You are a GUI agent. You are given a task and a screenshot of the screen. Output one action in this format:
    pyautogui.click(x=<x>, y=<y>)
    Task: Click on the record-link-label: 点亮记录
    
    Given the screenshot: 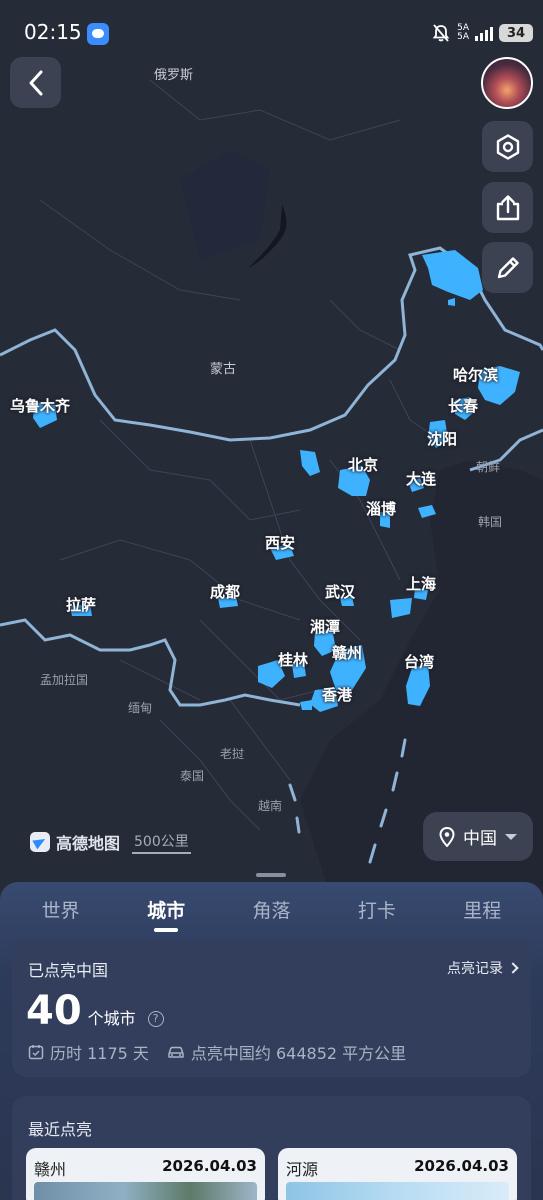 What is the action you would take?
    pyautogui.click(x=475, y=969)
    